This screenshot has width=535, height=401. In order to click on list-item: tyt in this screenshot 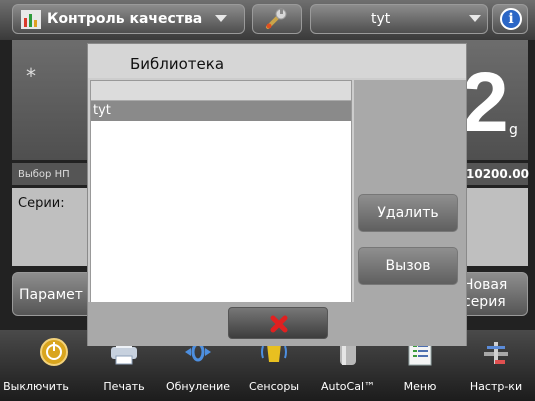, I will do `click(221, 111)`.